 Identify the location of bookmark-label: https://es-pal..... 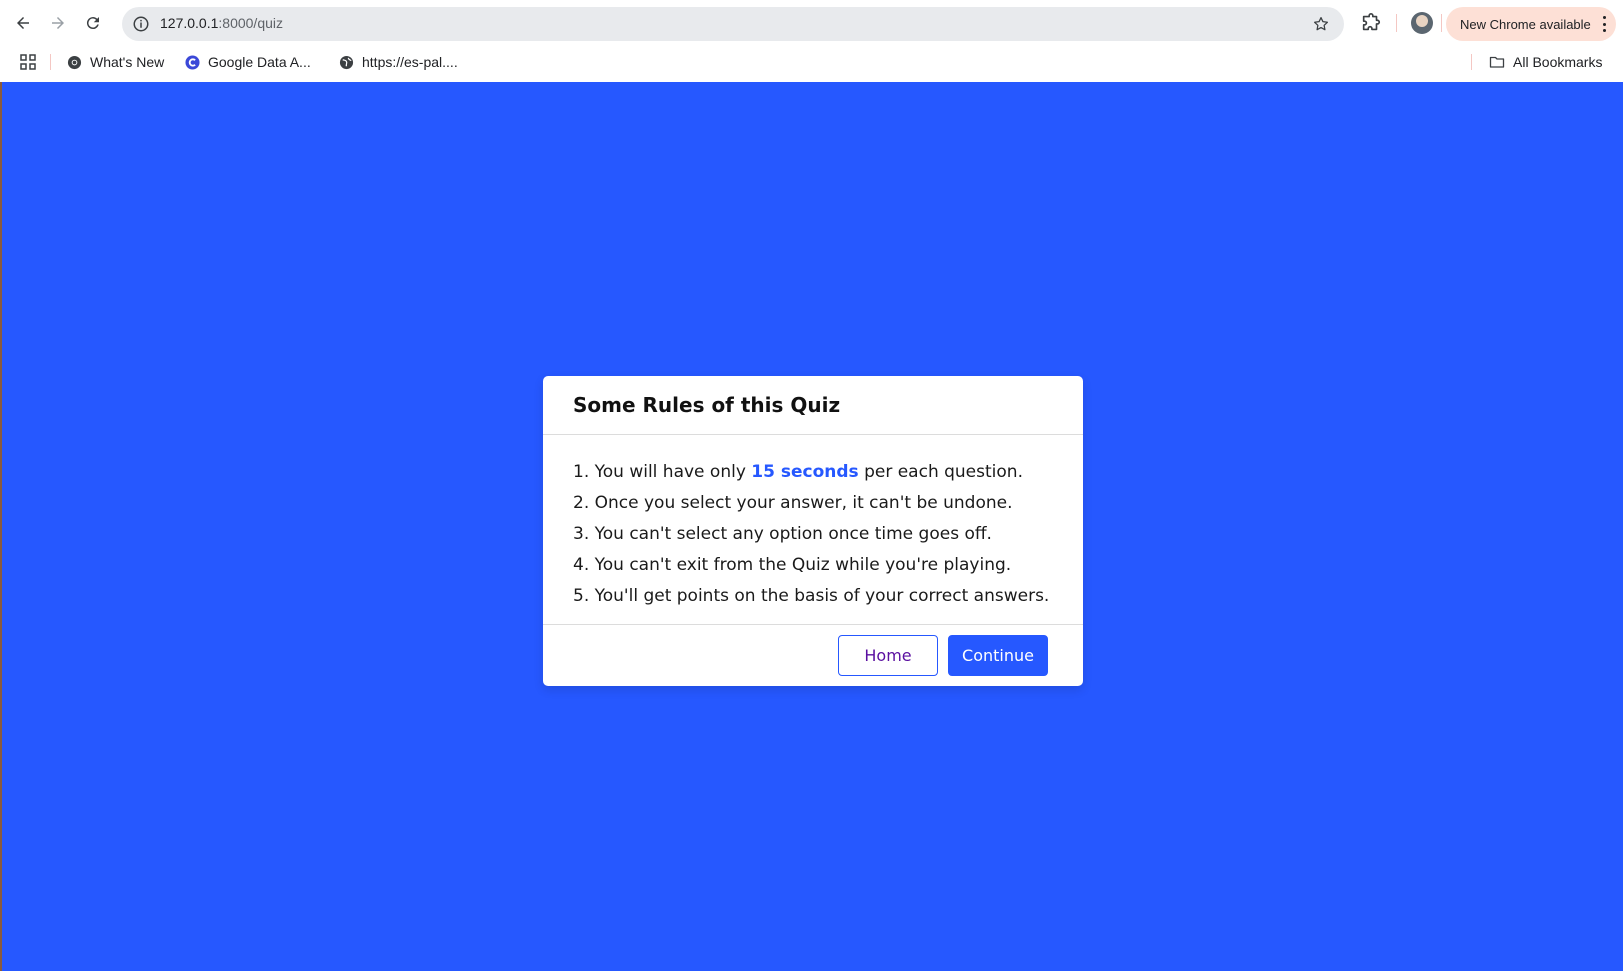
(410, 62).